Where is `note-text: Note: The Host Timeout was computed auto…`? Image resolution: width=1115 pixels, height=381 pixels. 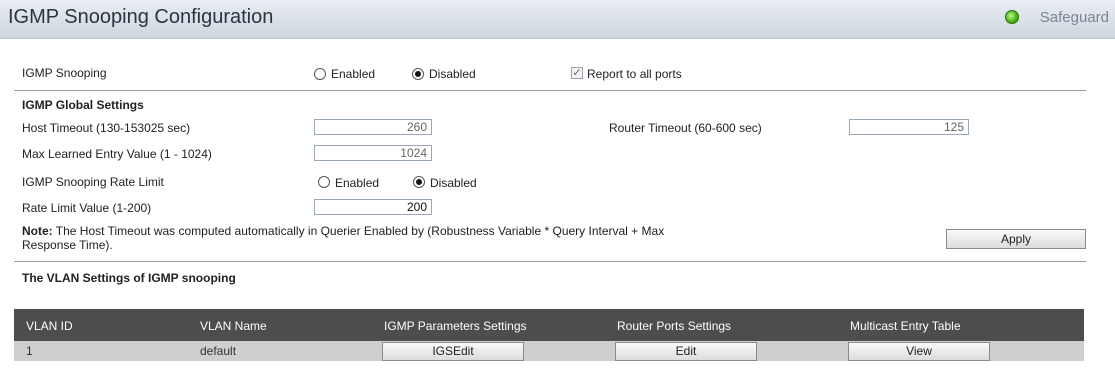 note-text: Note: The Host Timeout was computed auto… is located at coordinates (343, 231).